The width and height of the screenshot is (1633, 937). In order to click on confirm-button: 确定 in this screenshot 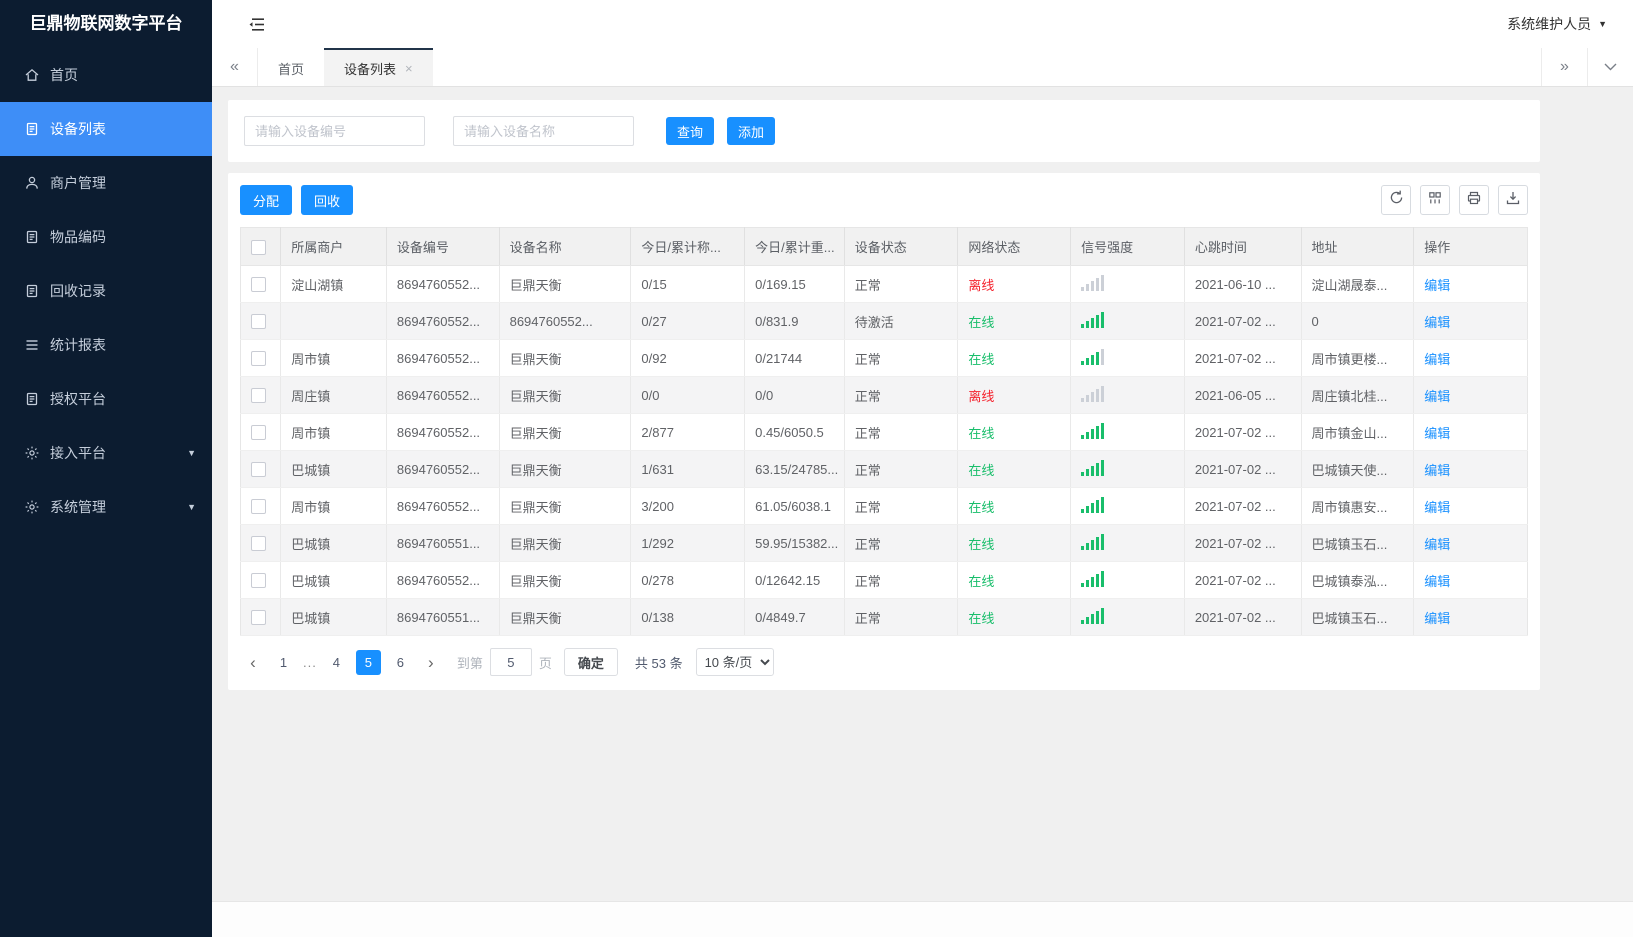, I will do `click(590, 662)`.